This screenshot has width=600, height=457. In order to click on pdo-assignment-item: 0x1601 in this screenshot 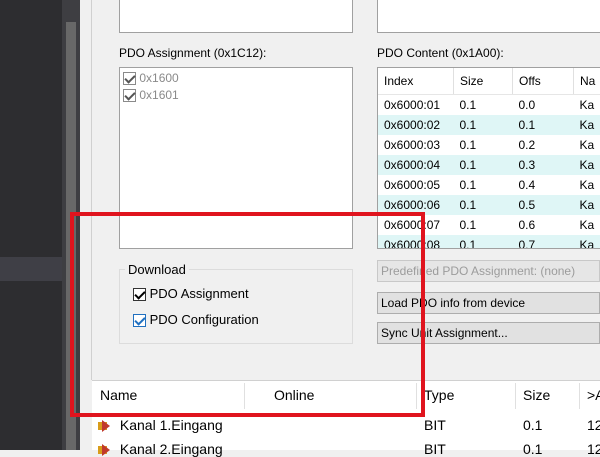, I will do `click(151, 95)`.